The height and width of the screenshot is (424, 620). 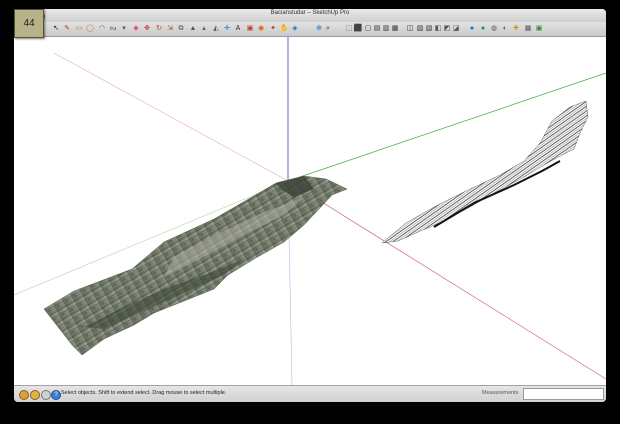 I want to click on text-tool: A, so click(x=238, y=28).